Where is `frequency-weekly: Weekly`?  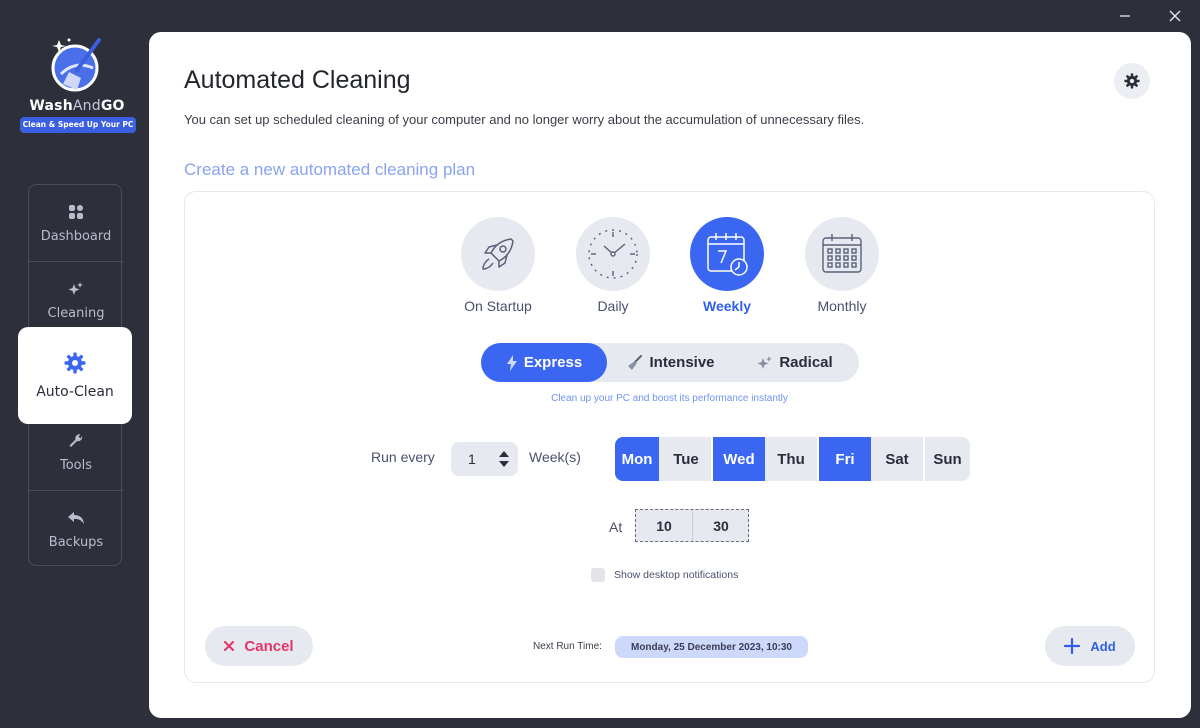
frequency-weekly: Weekly is located at coordinates (727, 265).